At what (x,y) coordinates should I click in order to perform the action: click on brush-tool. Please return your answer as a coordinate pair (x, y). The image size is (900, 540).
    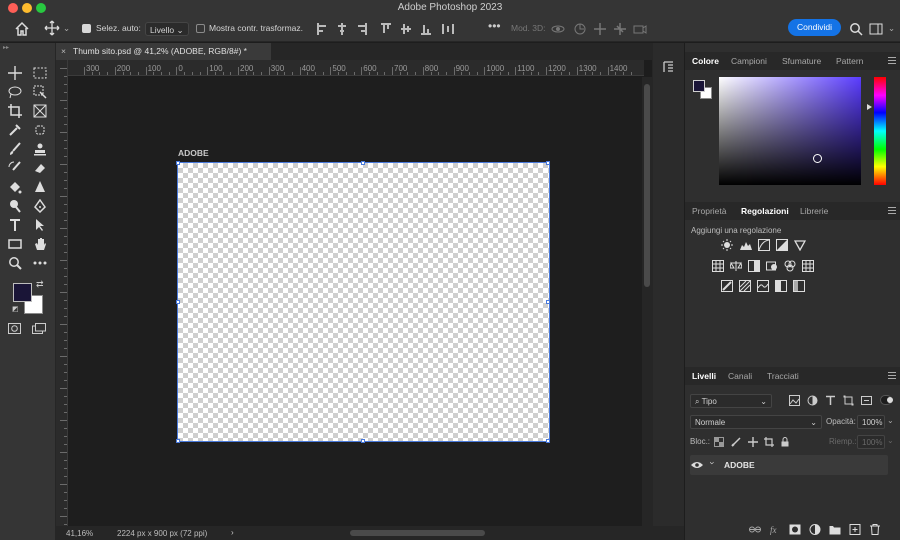
    Looking at the image, I should click on (15, 149).